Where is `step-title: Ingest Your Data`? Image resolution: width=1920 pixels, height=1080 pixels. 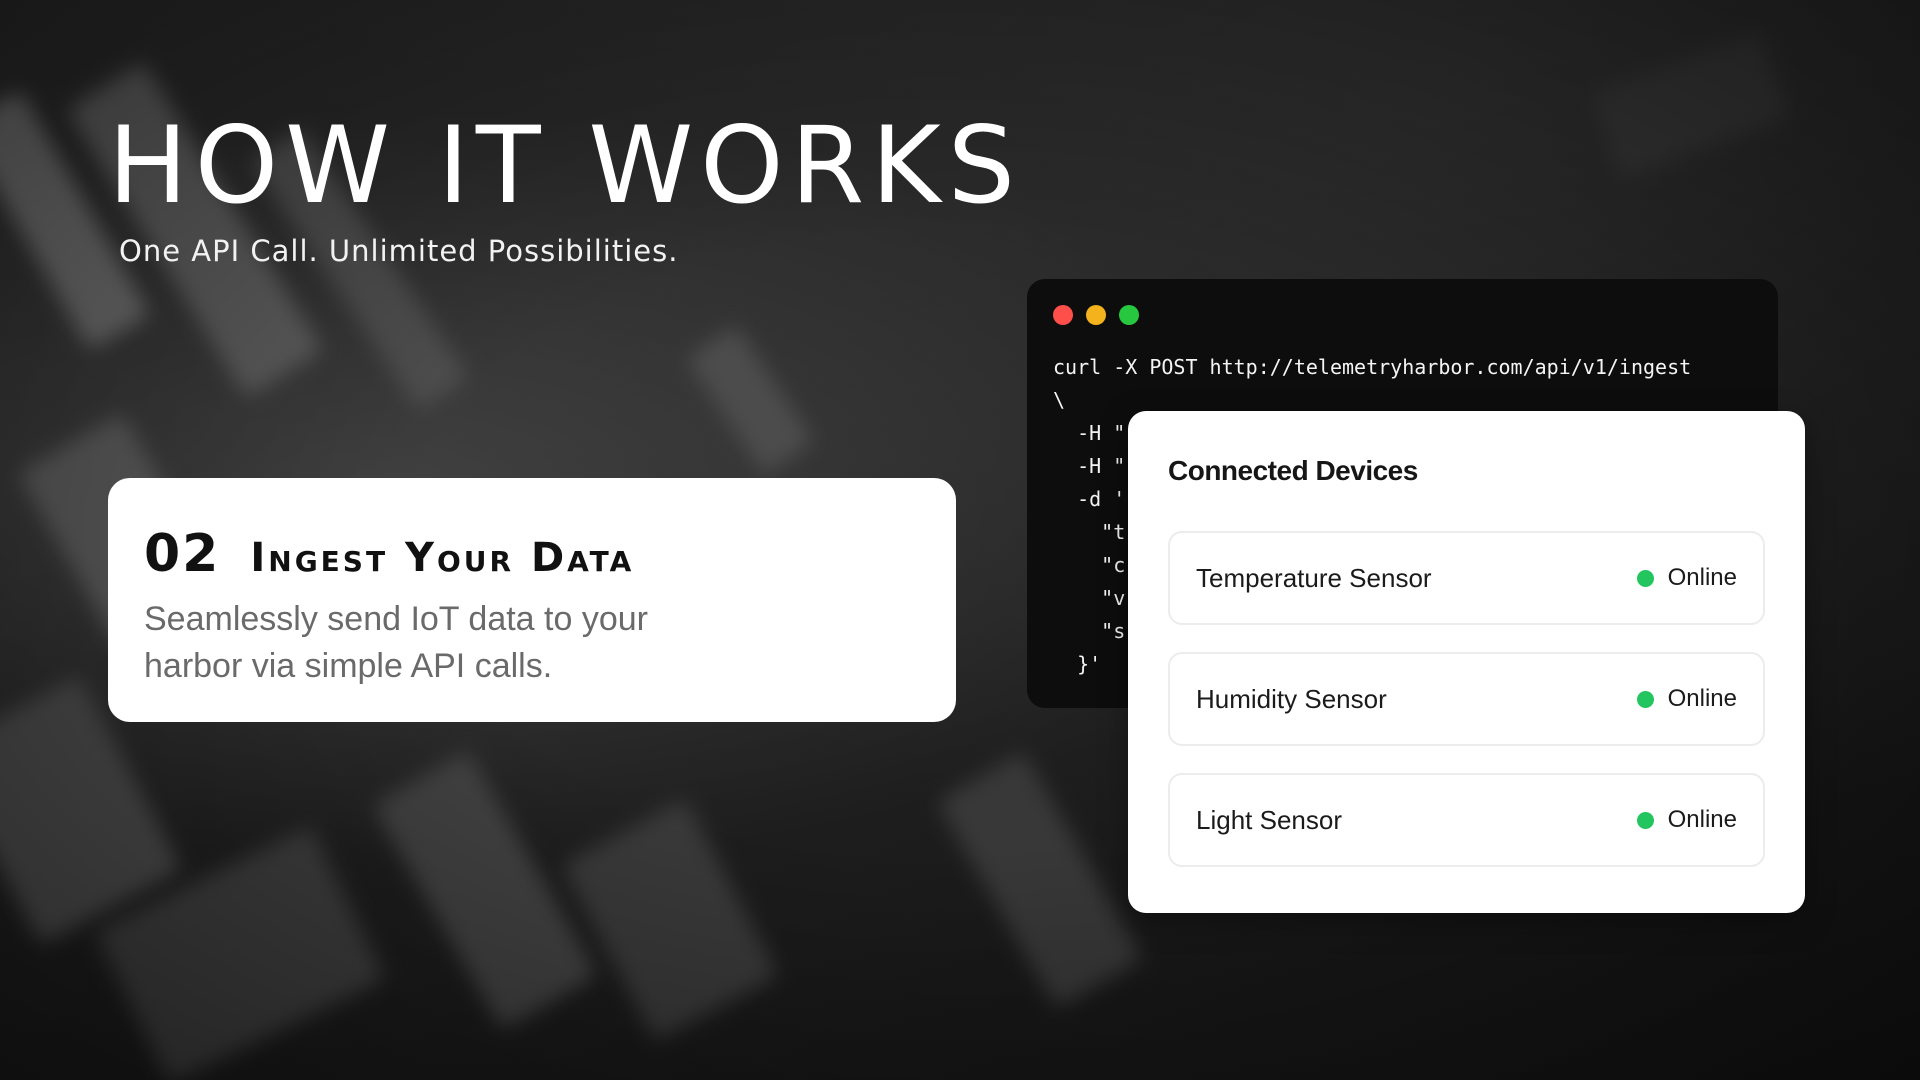
step-title: Ingest Your Data is located at coordinates (442, 558).